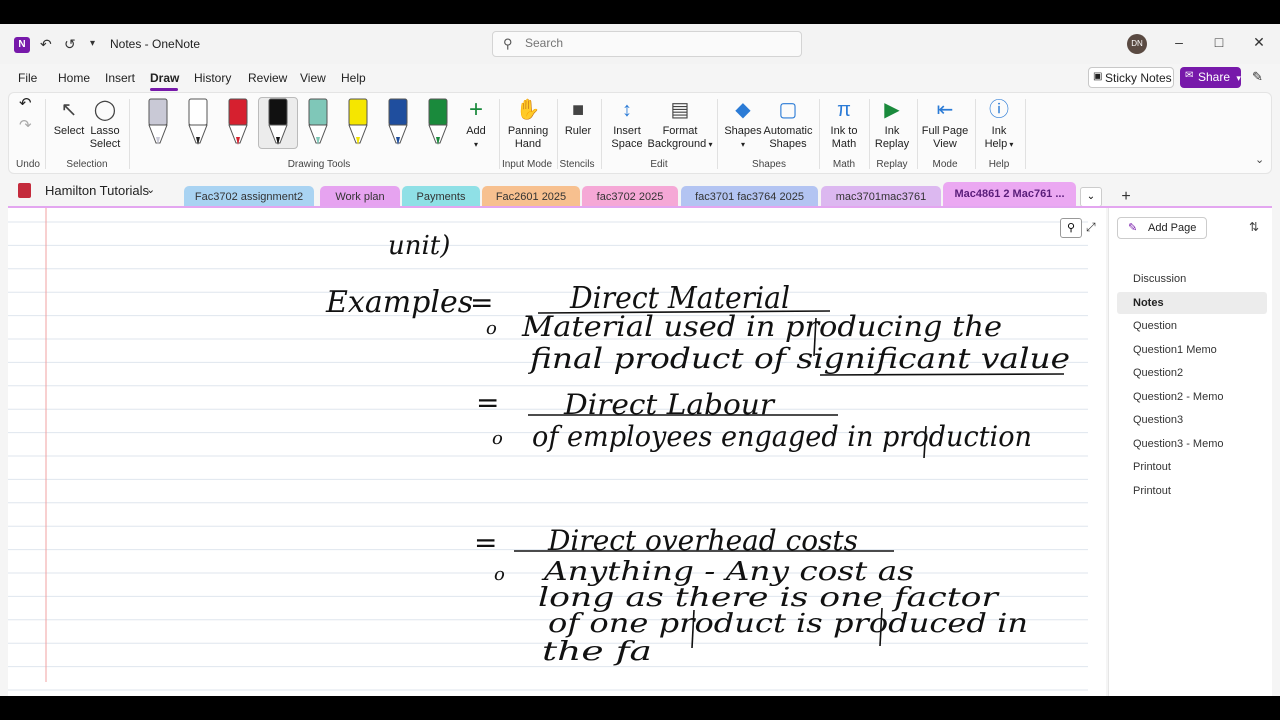 The height and width of the screenshot is (720, 1280). What do you see at coordinates (313, 78) in the screenshot?
I see `menu-view: View` at bounding box center [313, 78].